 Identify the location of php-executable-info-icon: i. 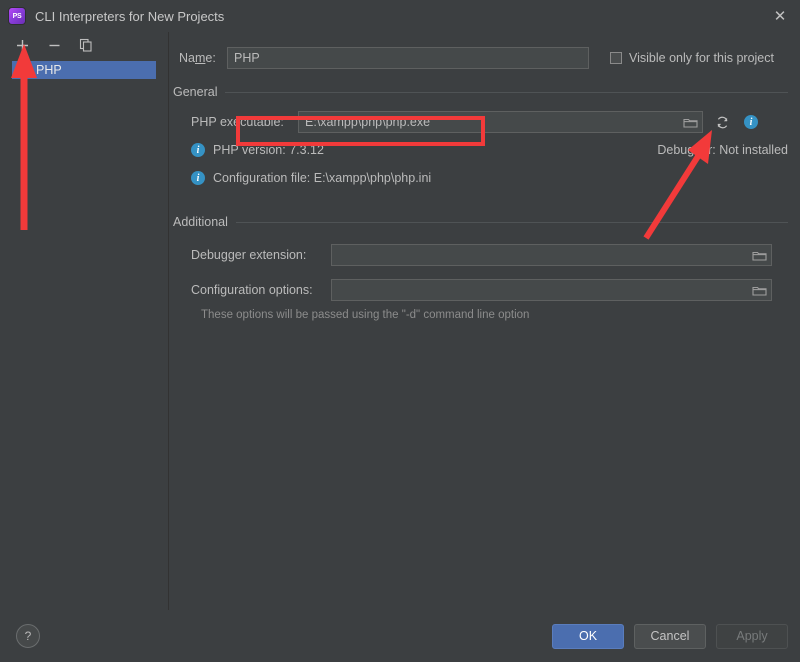
(751, 122).